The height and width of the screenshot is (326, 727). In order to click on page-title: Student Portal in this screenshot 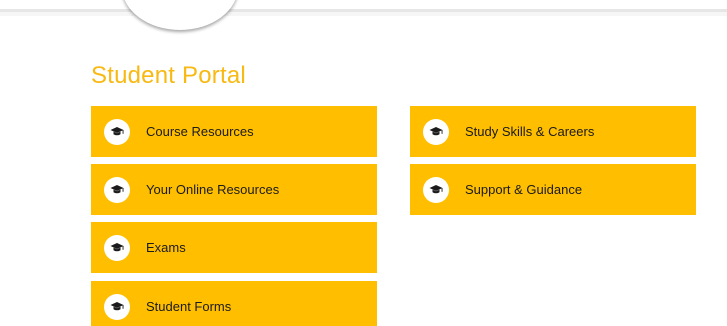, I will do `click(168, 75)`.